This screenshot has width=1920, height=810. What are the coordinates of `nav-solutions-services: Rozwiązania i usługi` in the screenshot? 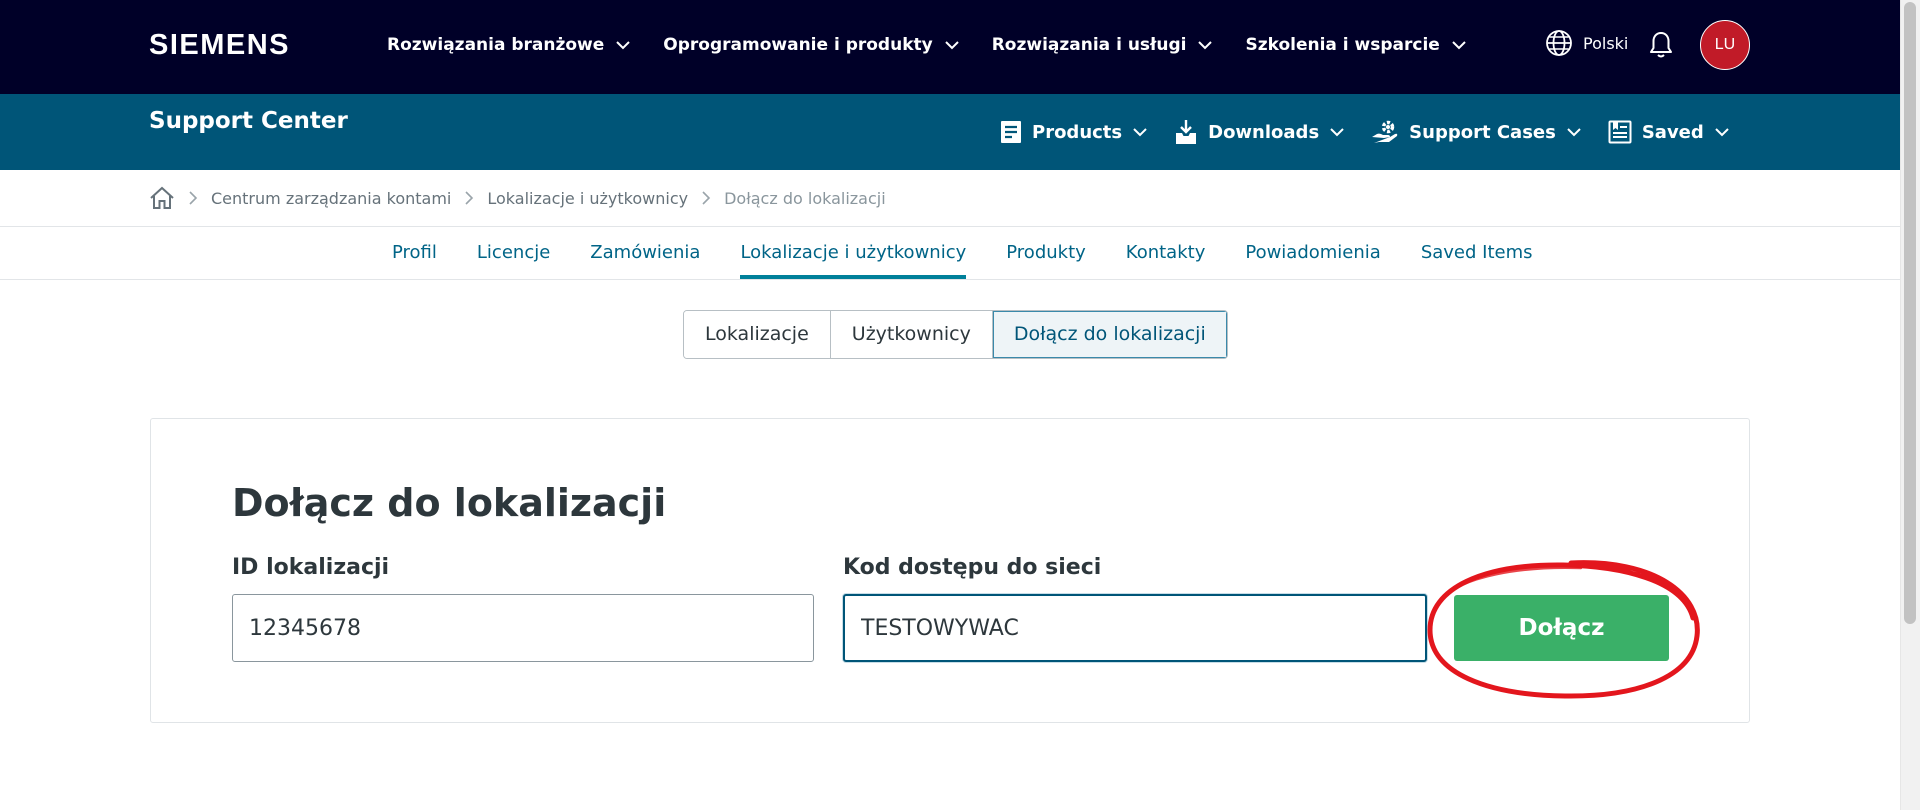 It's located at (1103, 45).